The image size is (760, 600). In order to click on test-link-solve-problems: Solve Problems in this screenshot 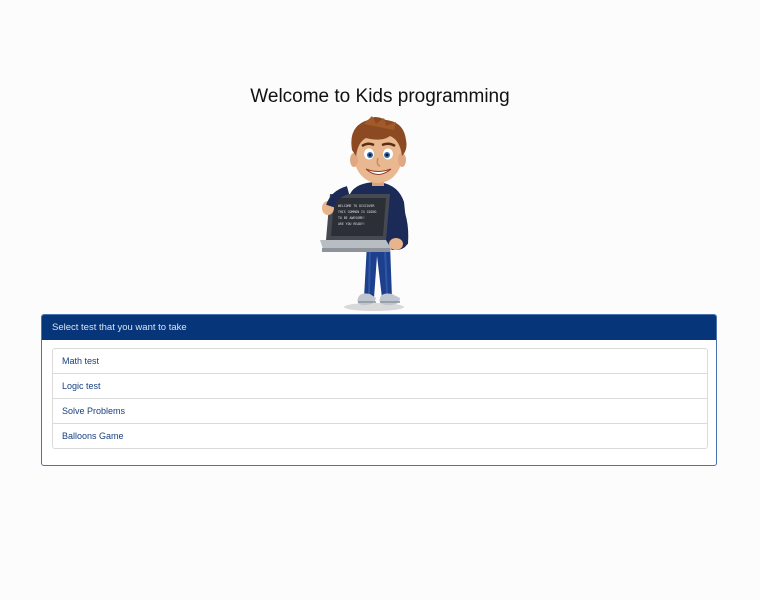, I will do `click(380, 411)`.